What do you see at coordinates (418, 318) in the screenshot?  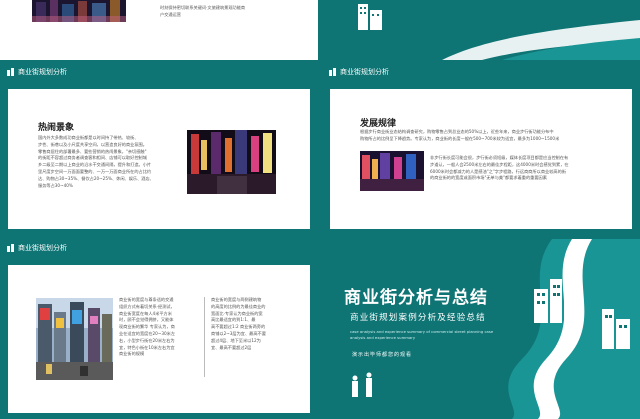 I see `main-subtitle: 商业街规划案例分析及经验总结` at bounding box center [418, 318].